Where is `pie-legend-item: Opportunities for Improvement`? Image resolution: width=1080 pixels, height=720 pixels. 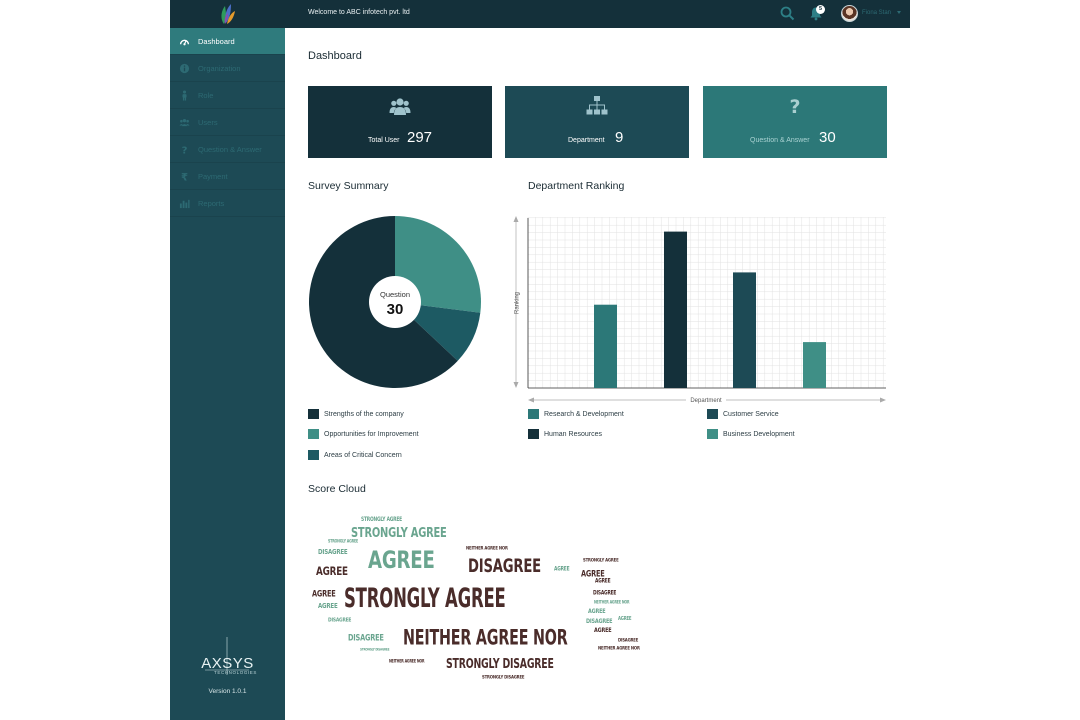 pie-legend-item: Opportunities for Improvement is located at coordinates (363, 434).